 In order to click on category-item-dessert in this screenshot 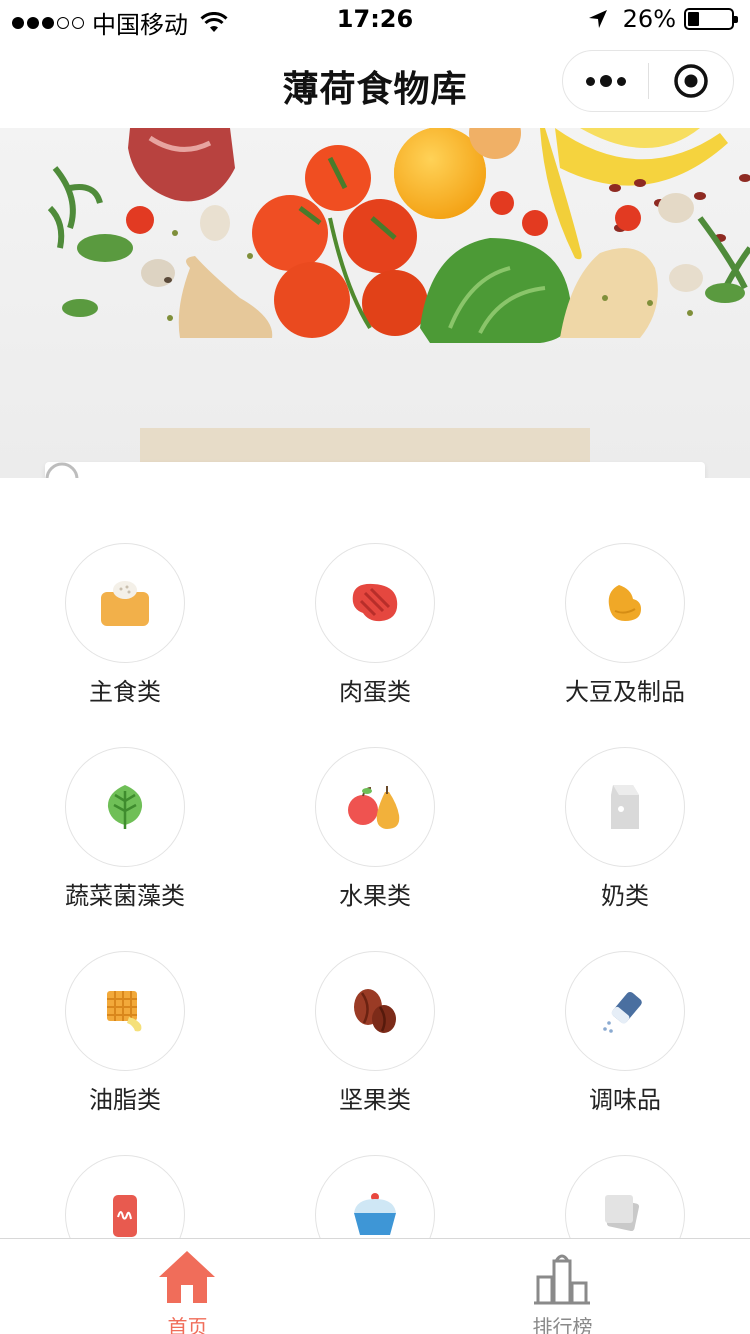, I will do `click(375, 1164)`.